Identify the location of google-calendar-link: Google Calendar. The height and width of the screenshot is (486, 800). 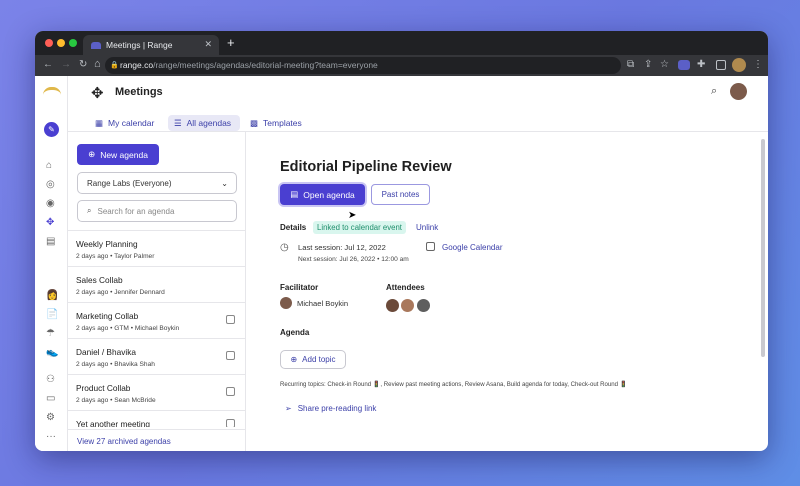
(472, 247).